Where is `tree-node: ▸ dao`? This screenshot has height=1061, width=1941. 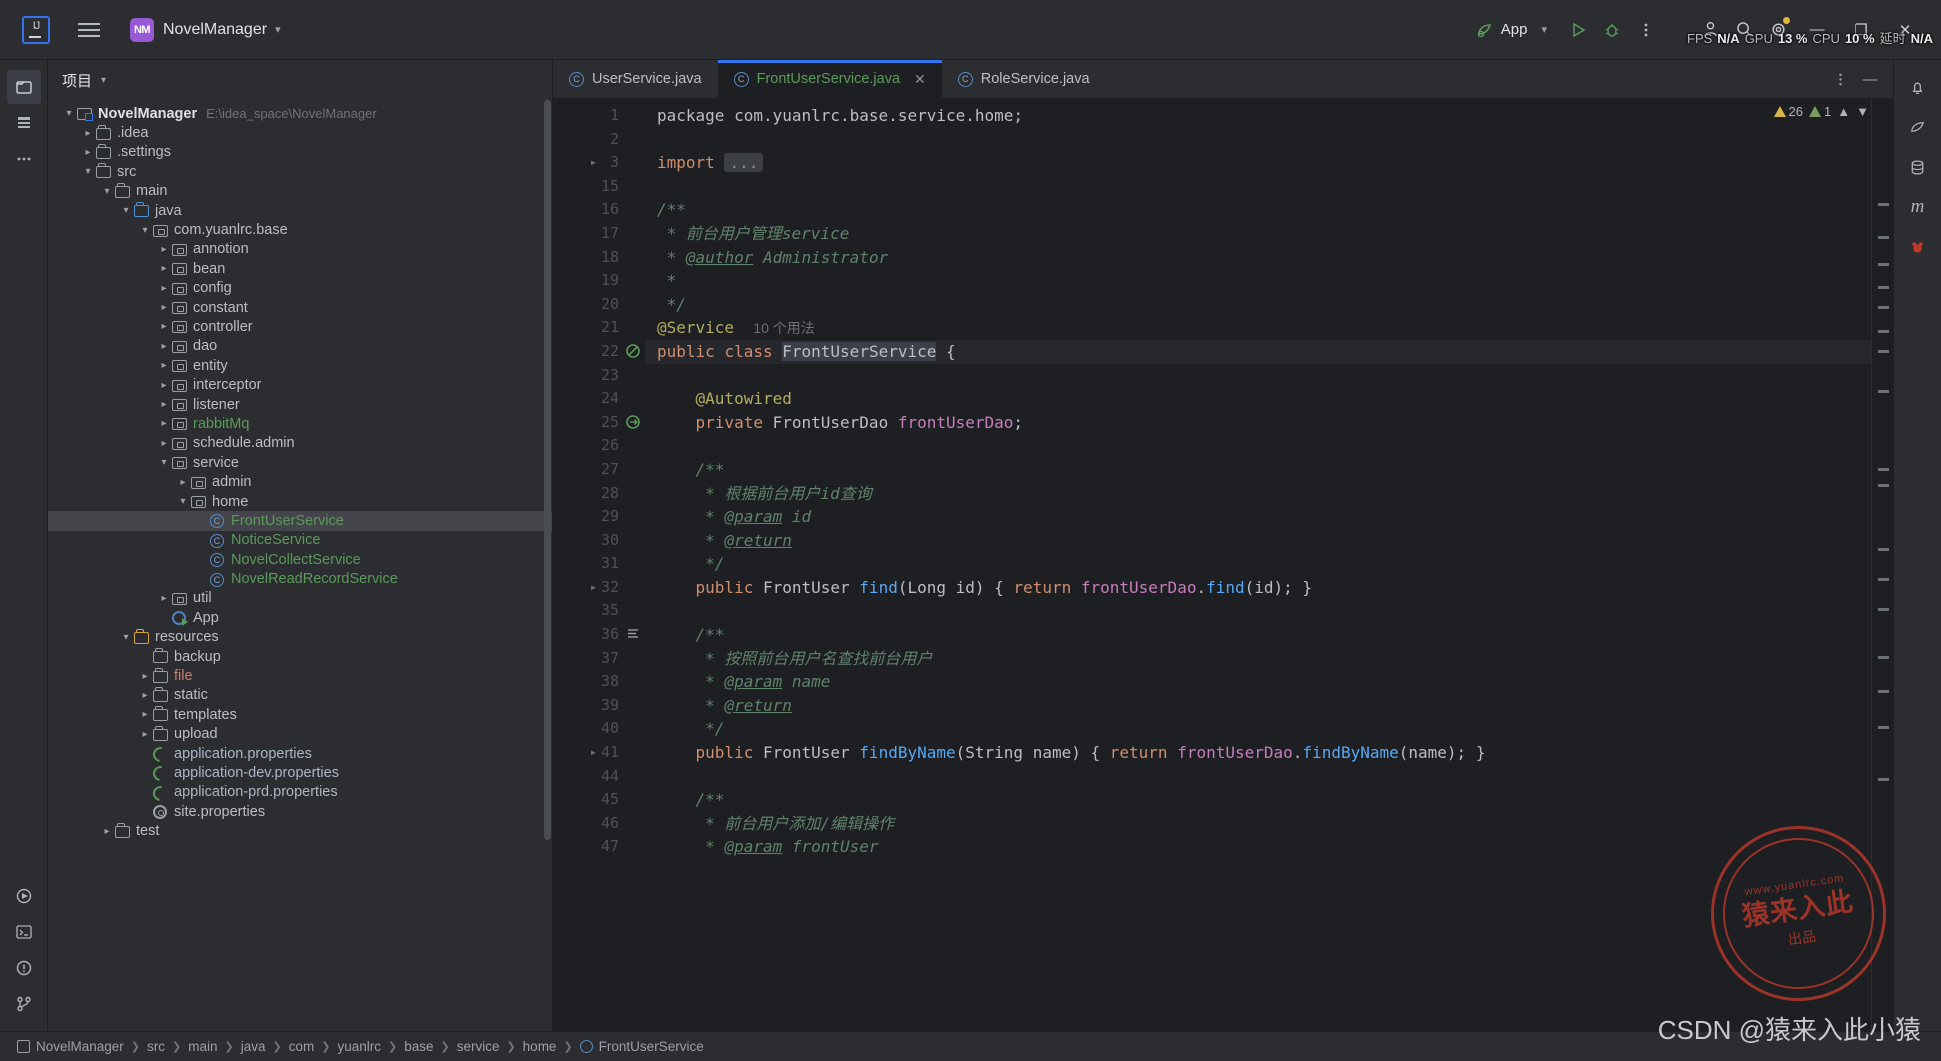 tree-node: ▸ dao is located at coordinates (300, 346).